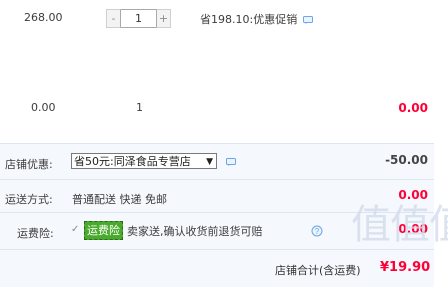 This screenshot has height=287, width=448. Describe the element at coordinates (132, 161) in the screenshot. I see `shop-discount-selected: 省50元:同泽食品专营店` at that location.